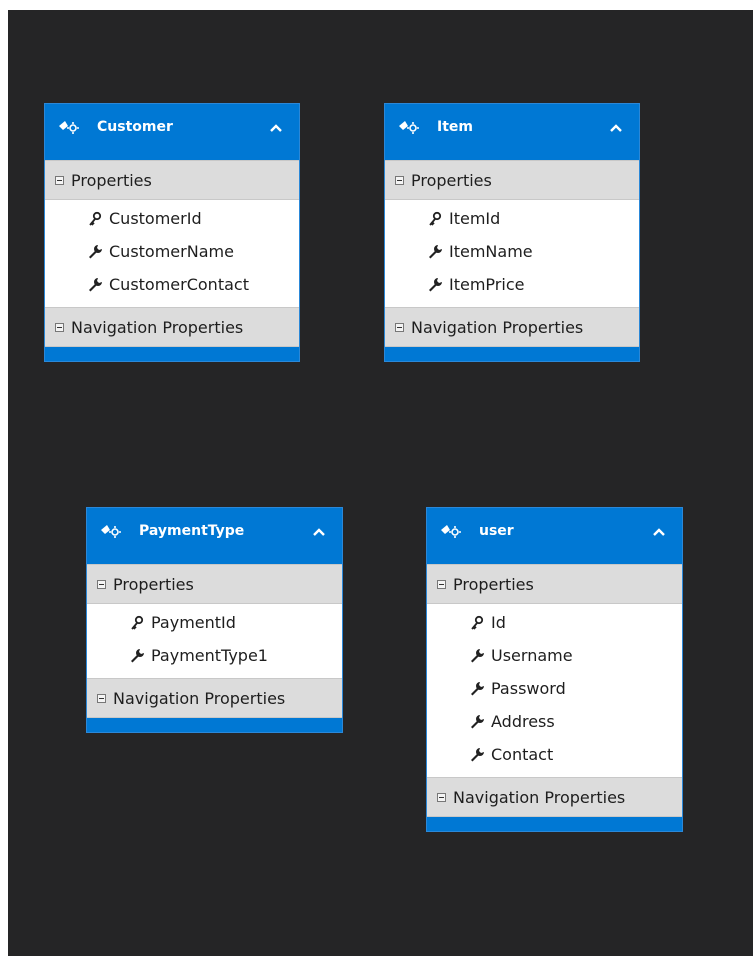 The width and height of the screenshot is (753, 956). What do you see at coordinates (554, 622) in the screenshot?
I see `property-item: Id` at bounding box center [554, 622].